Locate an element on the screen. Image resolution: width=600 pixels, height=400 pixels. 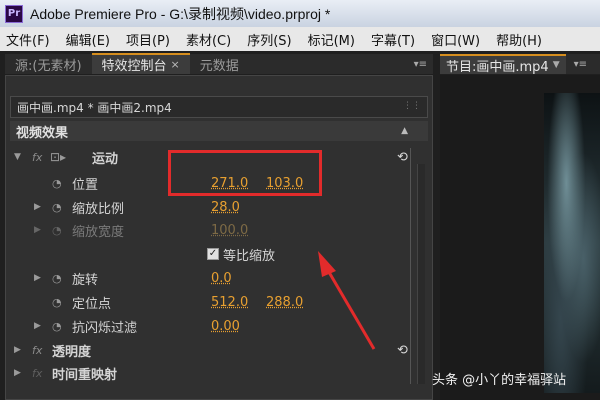
scale-label: 缩放比例 is located at coordinates (98, 209).